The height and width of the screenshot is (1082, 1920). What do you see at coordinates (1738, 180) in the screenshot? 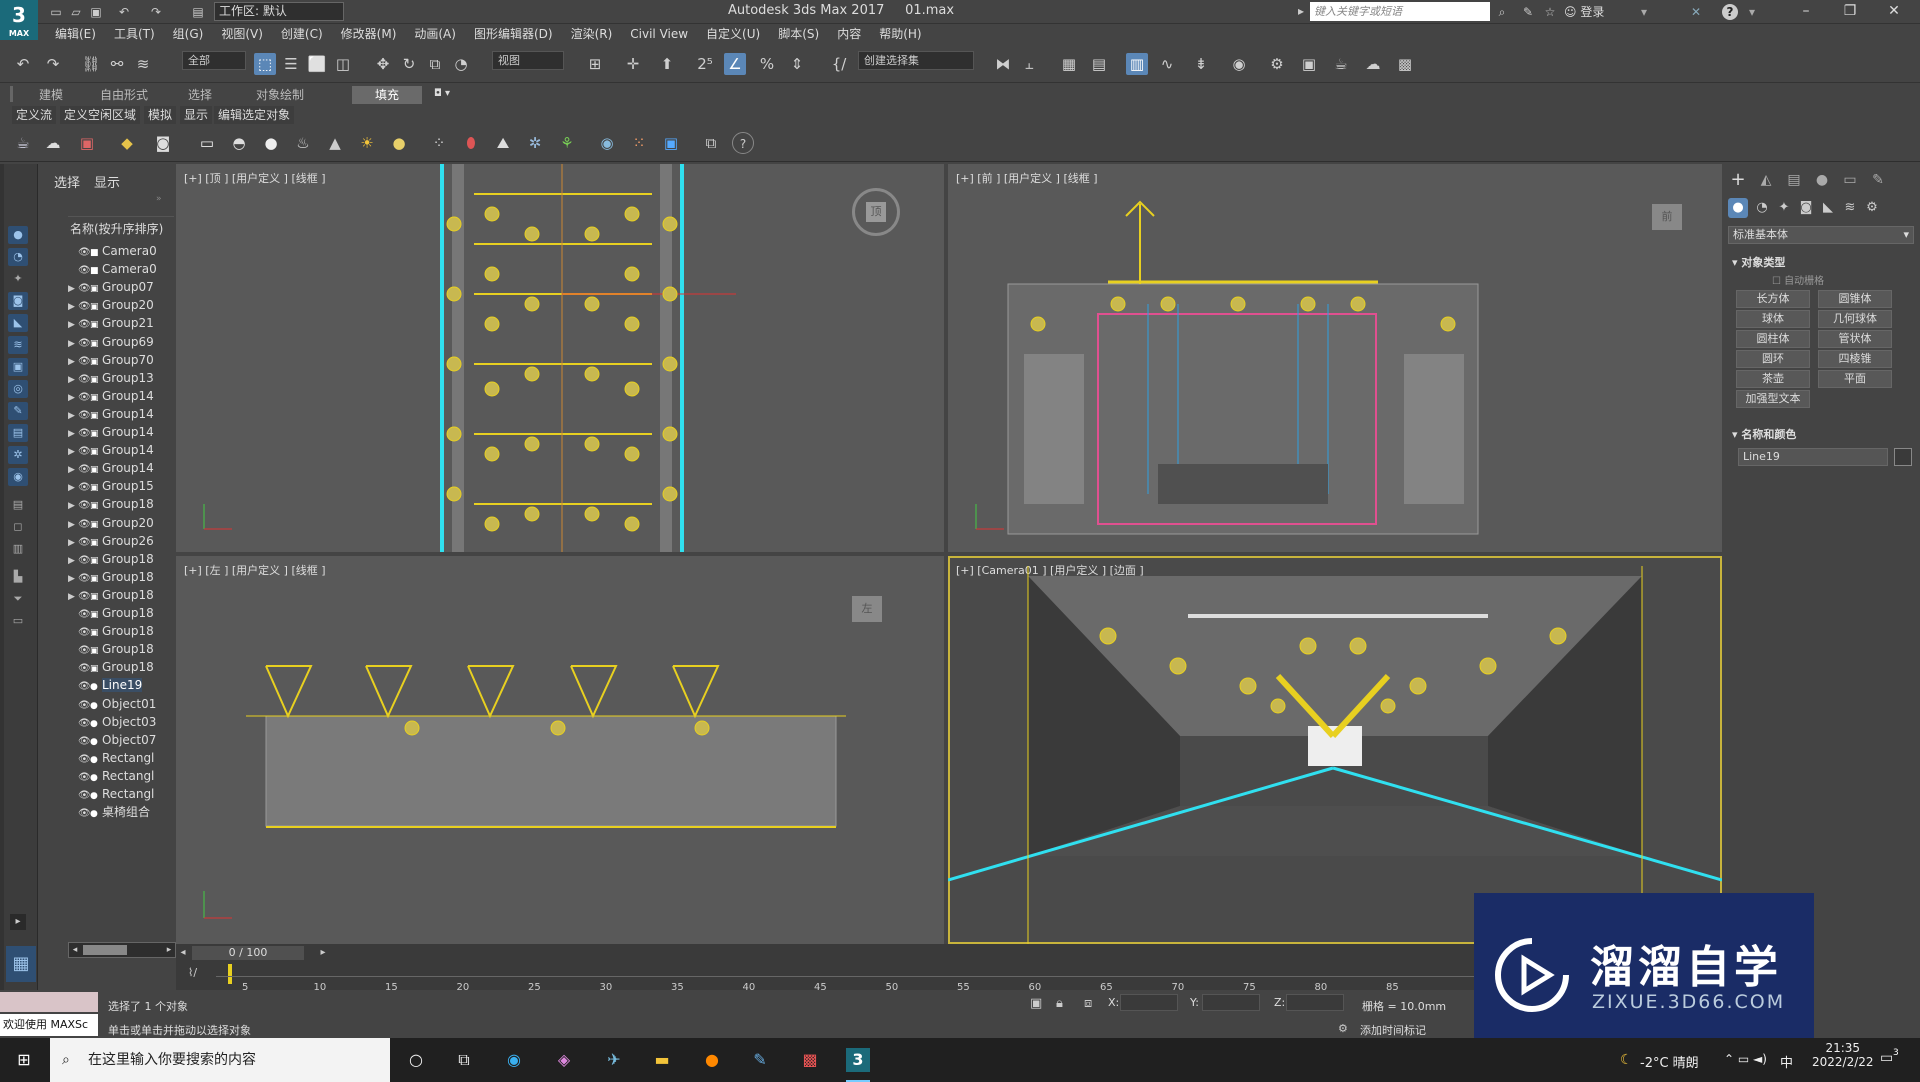
I see `create-tab-icon: +` at bounding box center [1738, 180].